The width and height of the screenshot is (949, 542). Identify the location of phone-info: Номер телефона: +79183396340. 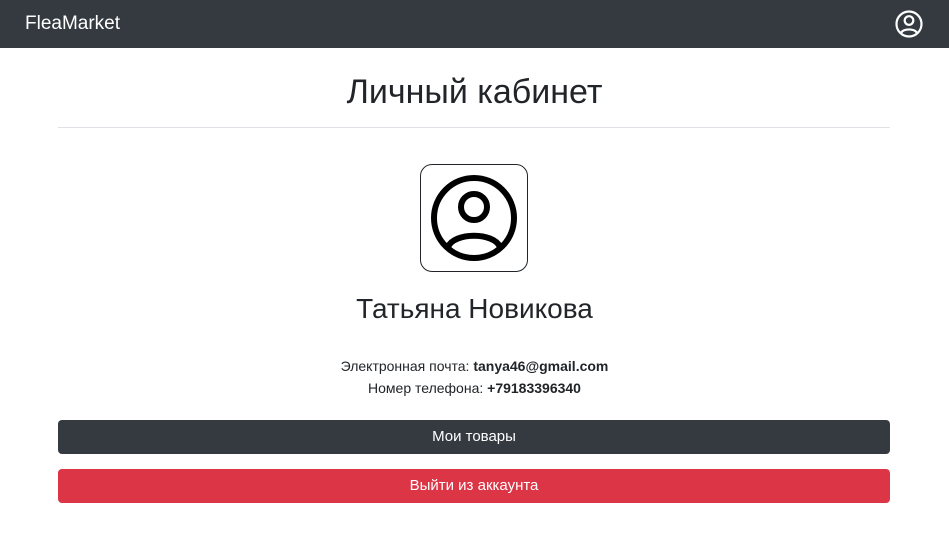
(474, 388).